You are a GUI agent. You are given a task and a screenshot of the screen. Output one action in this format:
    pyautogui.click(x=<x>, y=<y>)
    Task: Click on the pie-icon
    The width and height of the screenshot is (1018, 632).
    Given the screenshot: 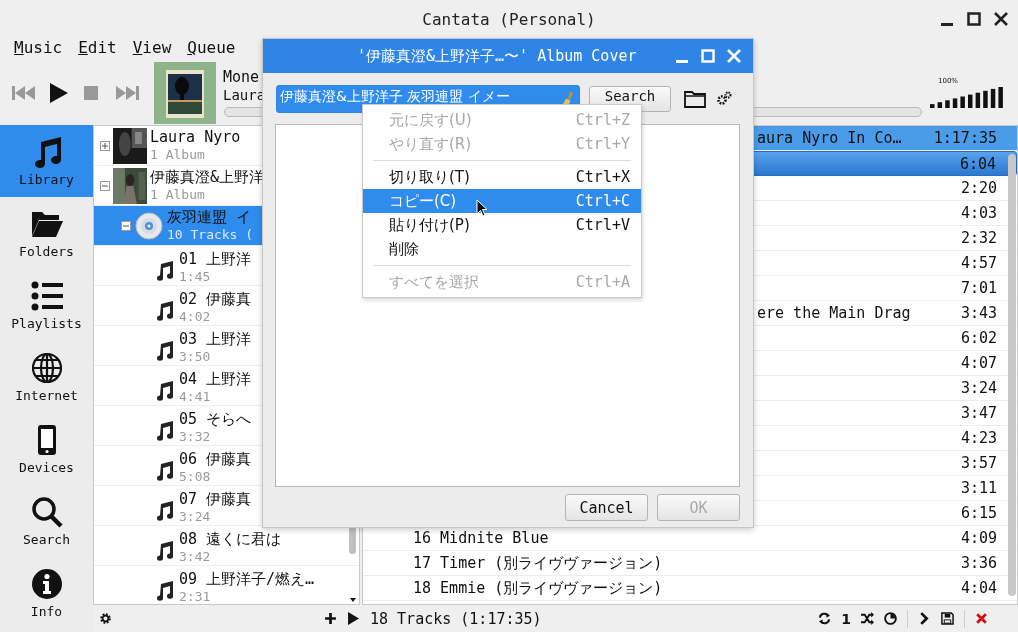 What is the action you would take?
    pyautogui.click(x=890, y=618)
    